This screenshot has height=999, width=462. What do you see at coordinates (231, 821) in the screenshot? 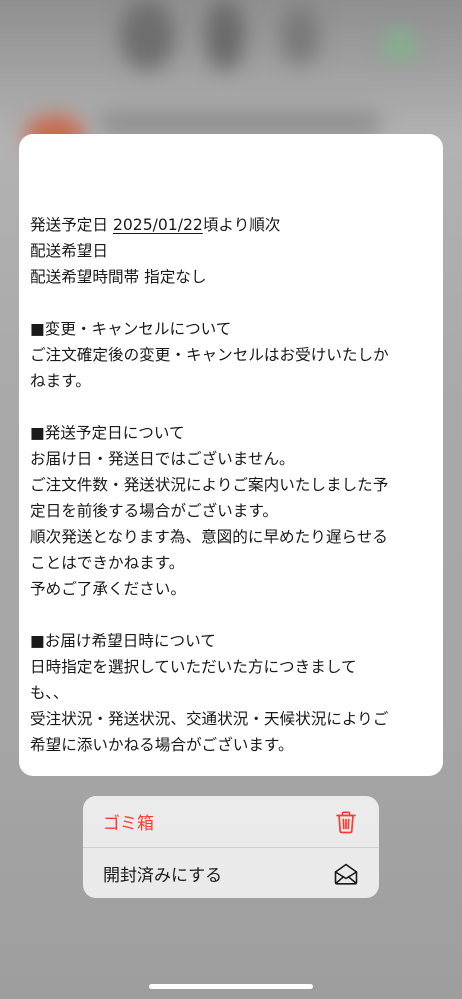
I see `trash-menu-item: ゴミ箱` at bounding box center [231, 821].